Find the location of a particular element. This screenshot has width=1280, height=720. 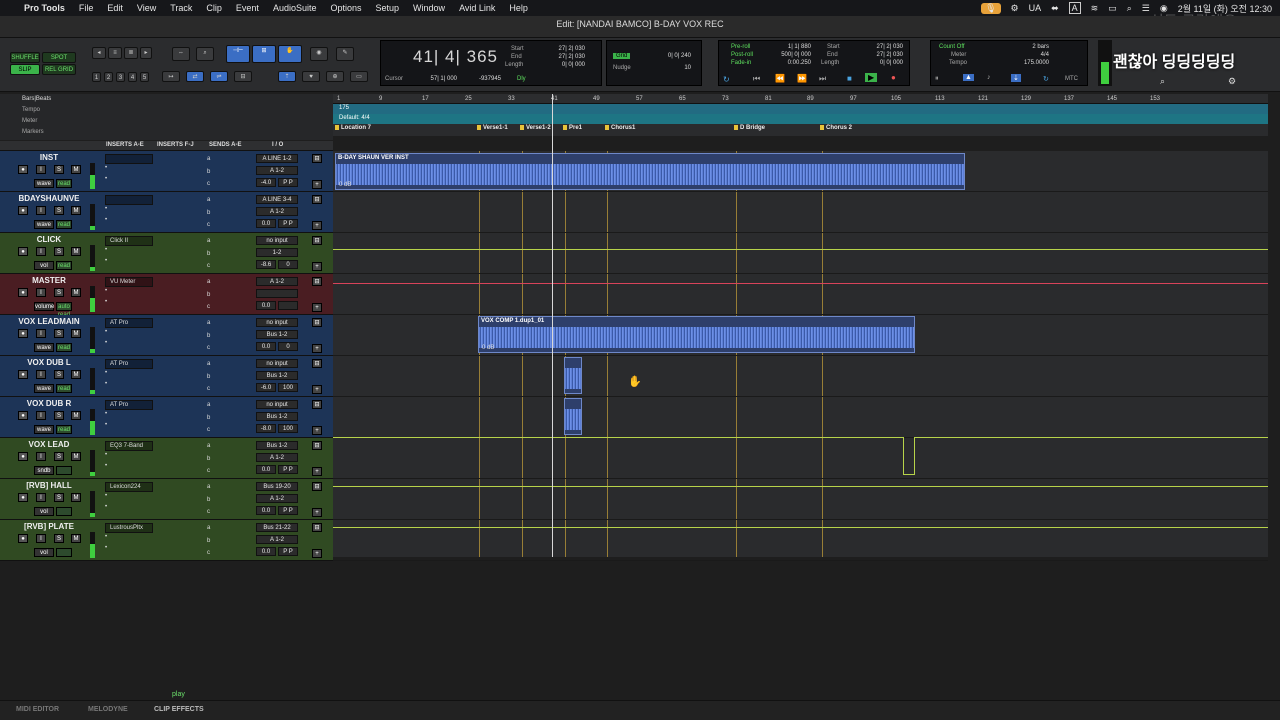

volume-value: -8.0 is located at coordinates (266, 428).